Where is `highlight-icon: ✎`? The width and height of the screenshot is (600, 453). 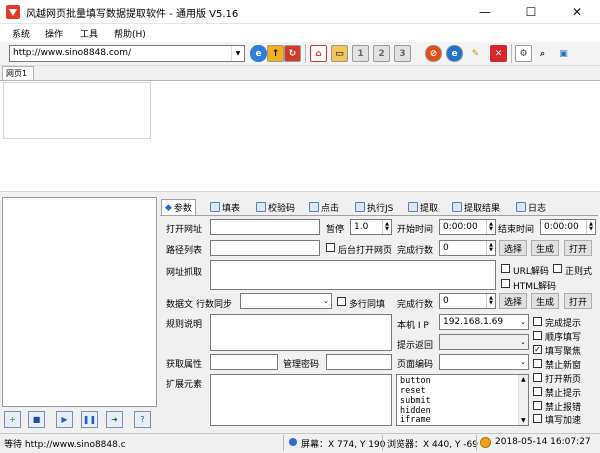 highlight-icon: ✎ is located at coordinates (475, 53).